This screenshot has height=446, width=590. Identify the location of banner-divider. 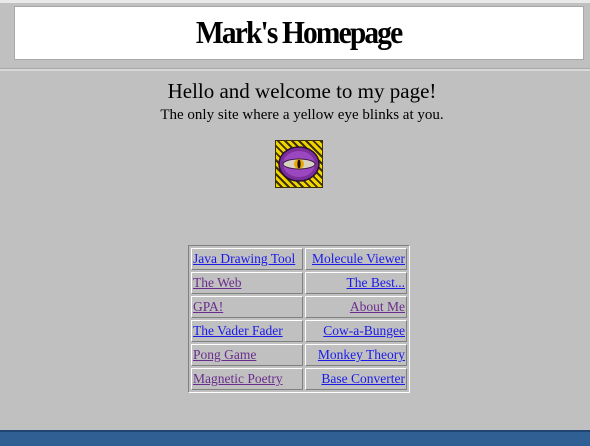
(295, 69).